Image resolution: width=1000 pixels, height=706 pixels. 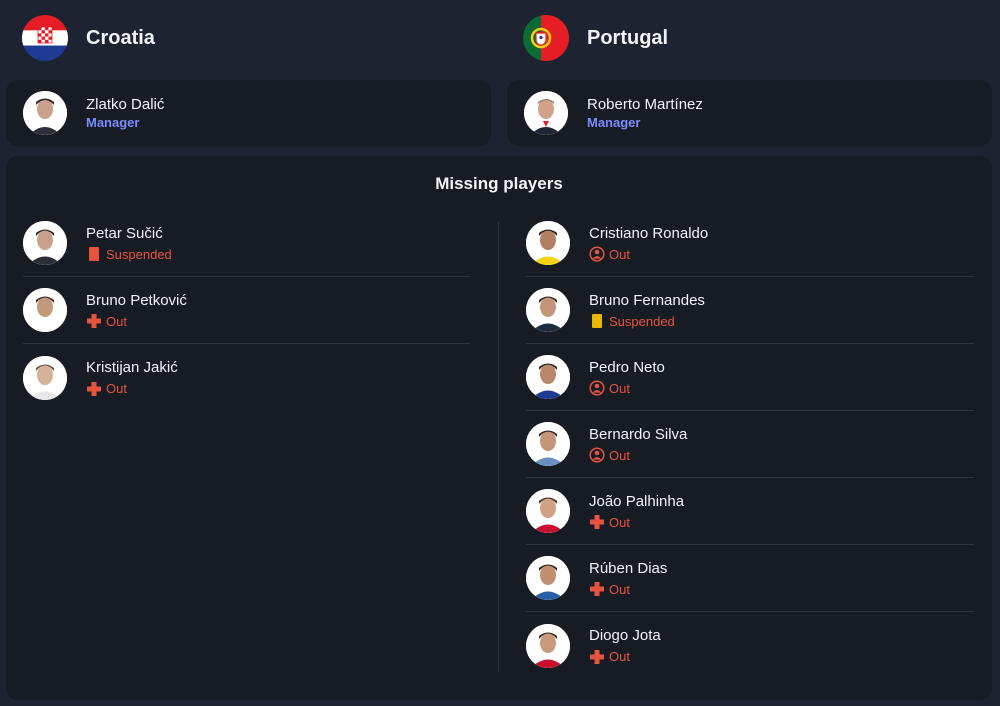 I want to click on yellow-card-icon, so click(x=597, y=321).